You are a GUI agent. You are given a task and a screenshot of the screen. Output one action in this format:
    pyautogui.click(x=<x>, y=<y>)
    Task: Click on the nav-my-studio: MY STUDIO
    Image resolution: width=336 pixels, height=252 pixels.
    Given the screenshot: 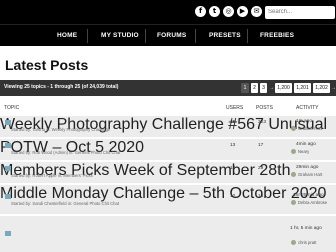 What is the action you would take?
    pyautogui.click(x=120, y=35)
    